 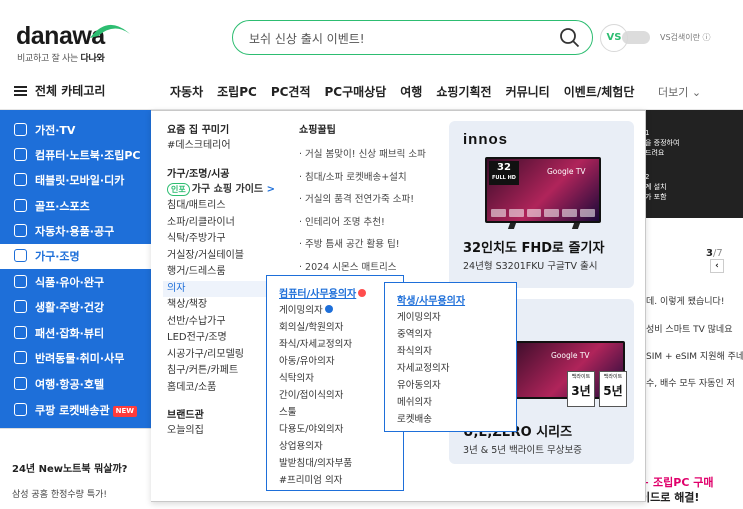 I want to click on search-input: 보쉬 신상 출시 이벤트!, so click(x=307, y=38).